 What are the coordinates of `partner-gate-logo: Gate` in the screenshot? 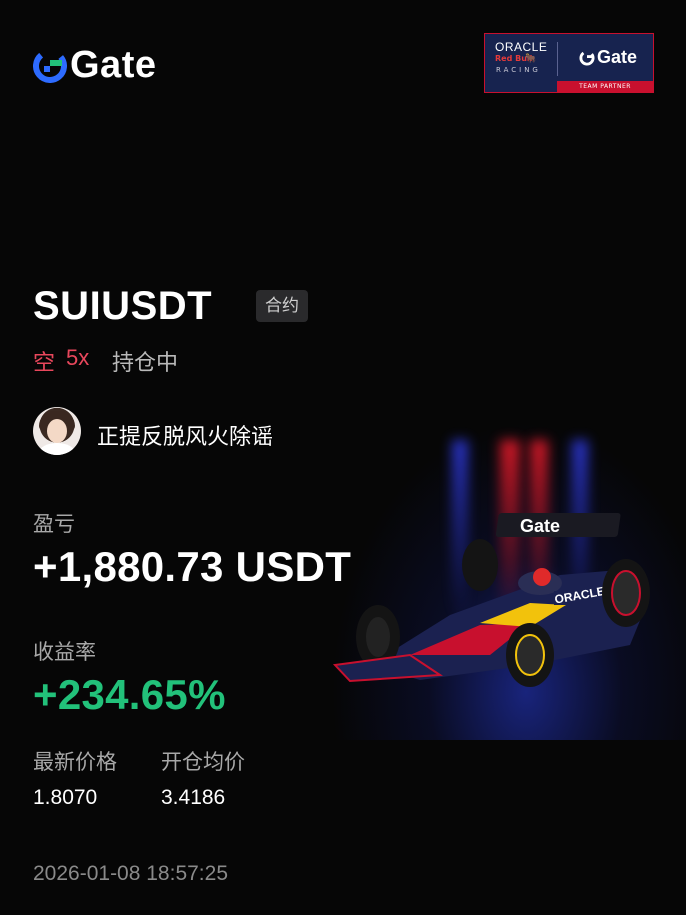 It's located at (608, 57).